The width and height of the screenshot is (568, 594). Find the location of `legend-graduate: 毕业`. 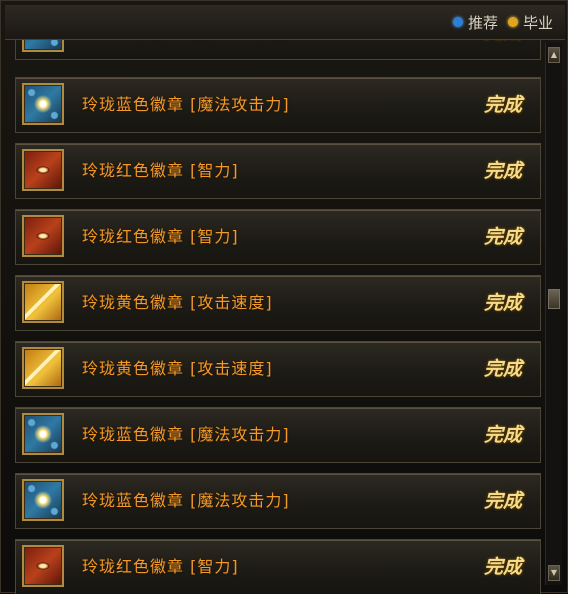

legend-graduate: 毕业 is located at coordinates (530, 22).